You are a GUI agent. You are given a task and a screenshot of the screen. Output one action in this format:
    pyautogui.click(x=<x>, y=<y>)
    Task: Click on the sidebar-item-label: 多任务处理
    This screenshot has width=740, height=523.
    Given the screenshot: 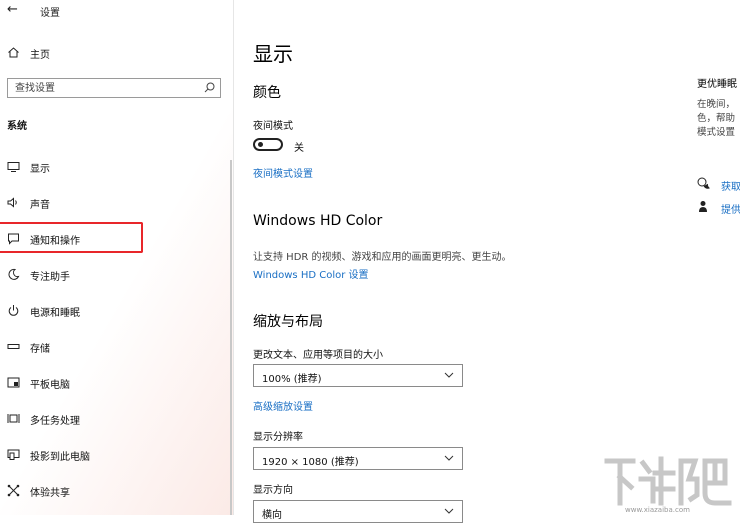 What is the action you would take?
    pyautogui.click(x=55, y=421)
    